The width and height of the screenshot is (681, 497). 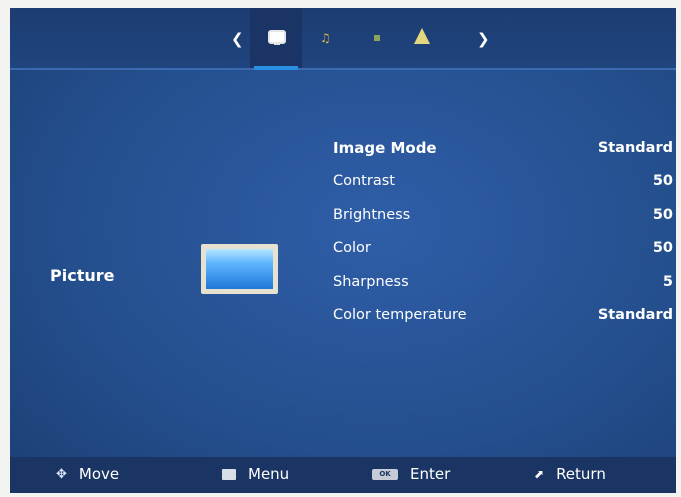 What do you see at coordinates (503, 249) in the screenshot?
I see `setting-color: Color 50` at bounding box center [503, 249].